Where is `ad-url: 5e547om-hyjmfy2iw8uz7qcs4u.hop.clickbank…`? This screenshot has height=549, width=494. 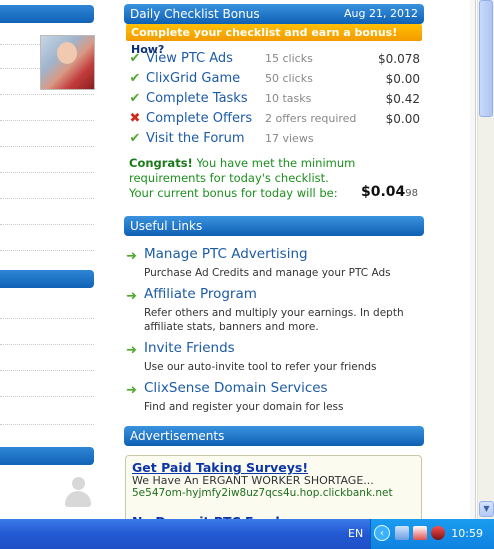
ad-url: 5e547om-hyjmfy2iw8uz7qcs4u.hop.clickbank… is located at coordinates (262, 493).